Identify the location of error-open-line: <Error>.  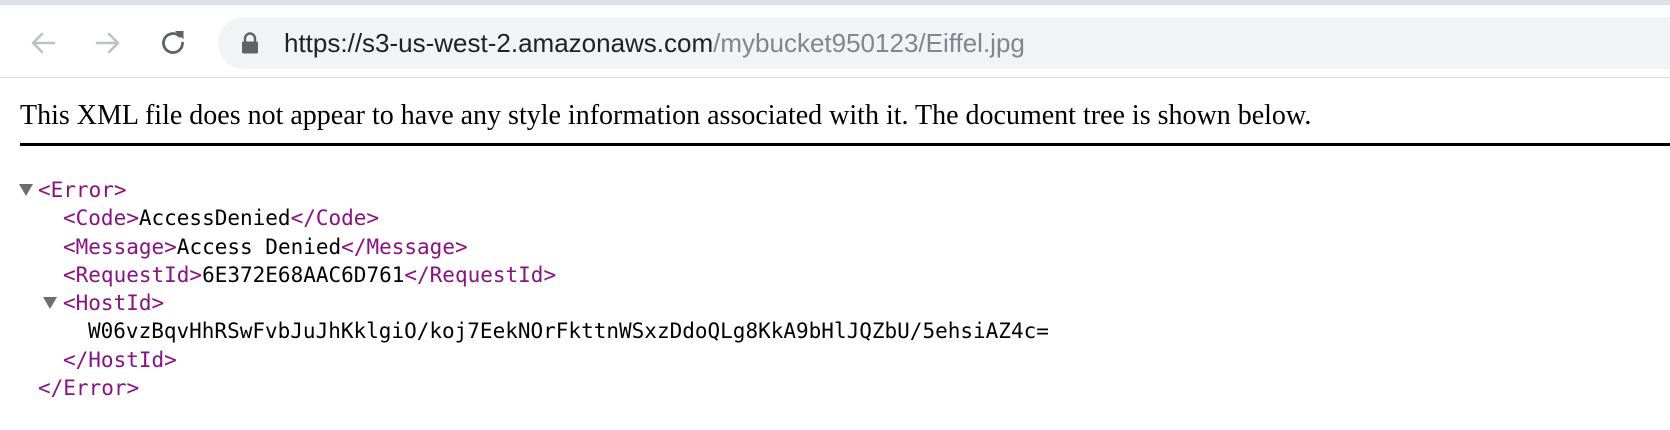
(82, 190).